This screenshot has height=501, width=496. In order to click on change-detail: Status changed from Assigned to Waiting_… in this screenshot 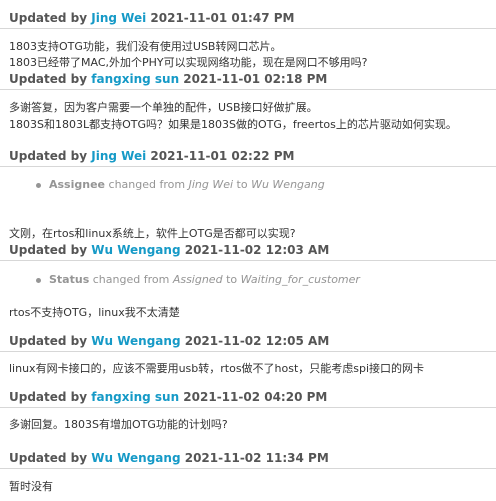, I will do `click(198, 280)`.